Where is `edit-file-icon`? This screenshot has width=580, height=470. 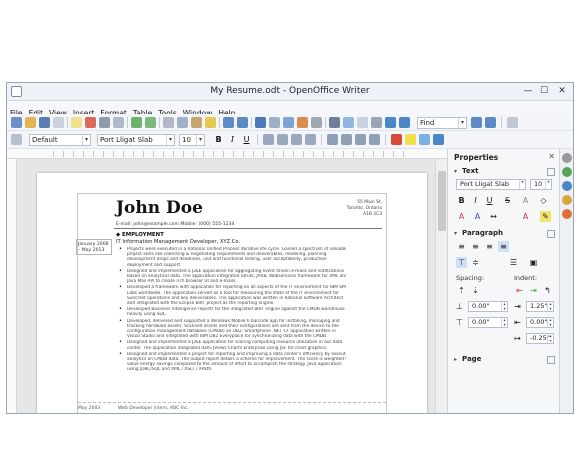
edit-file-icon is located at coordinates (76, 122).